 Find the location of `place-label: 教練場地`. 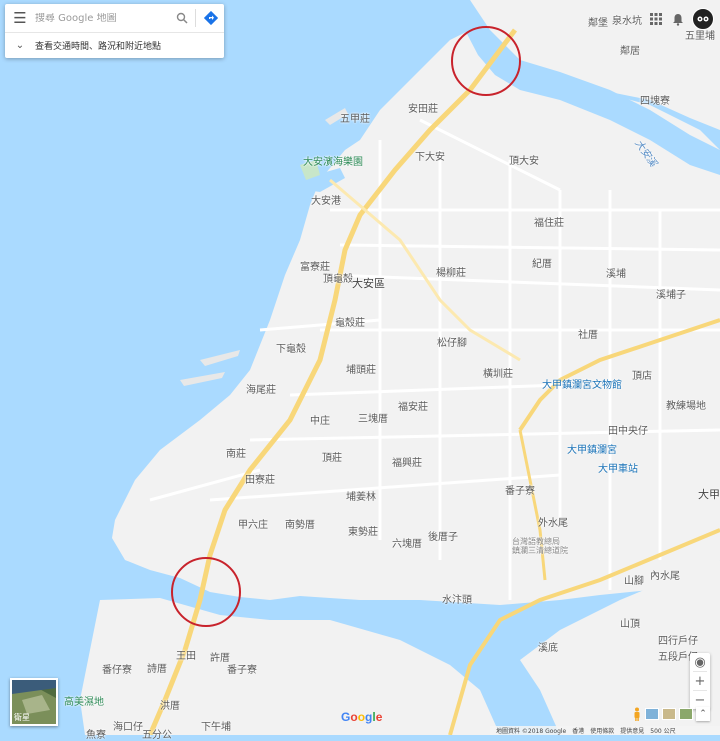

place-label: 教練場地 is located at coordinates (686, 406).